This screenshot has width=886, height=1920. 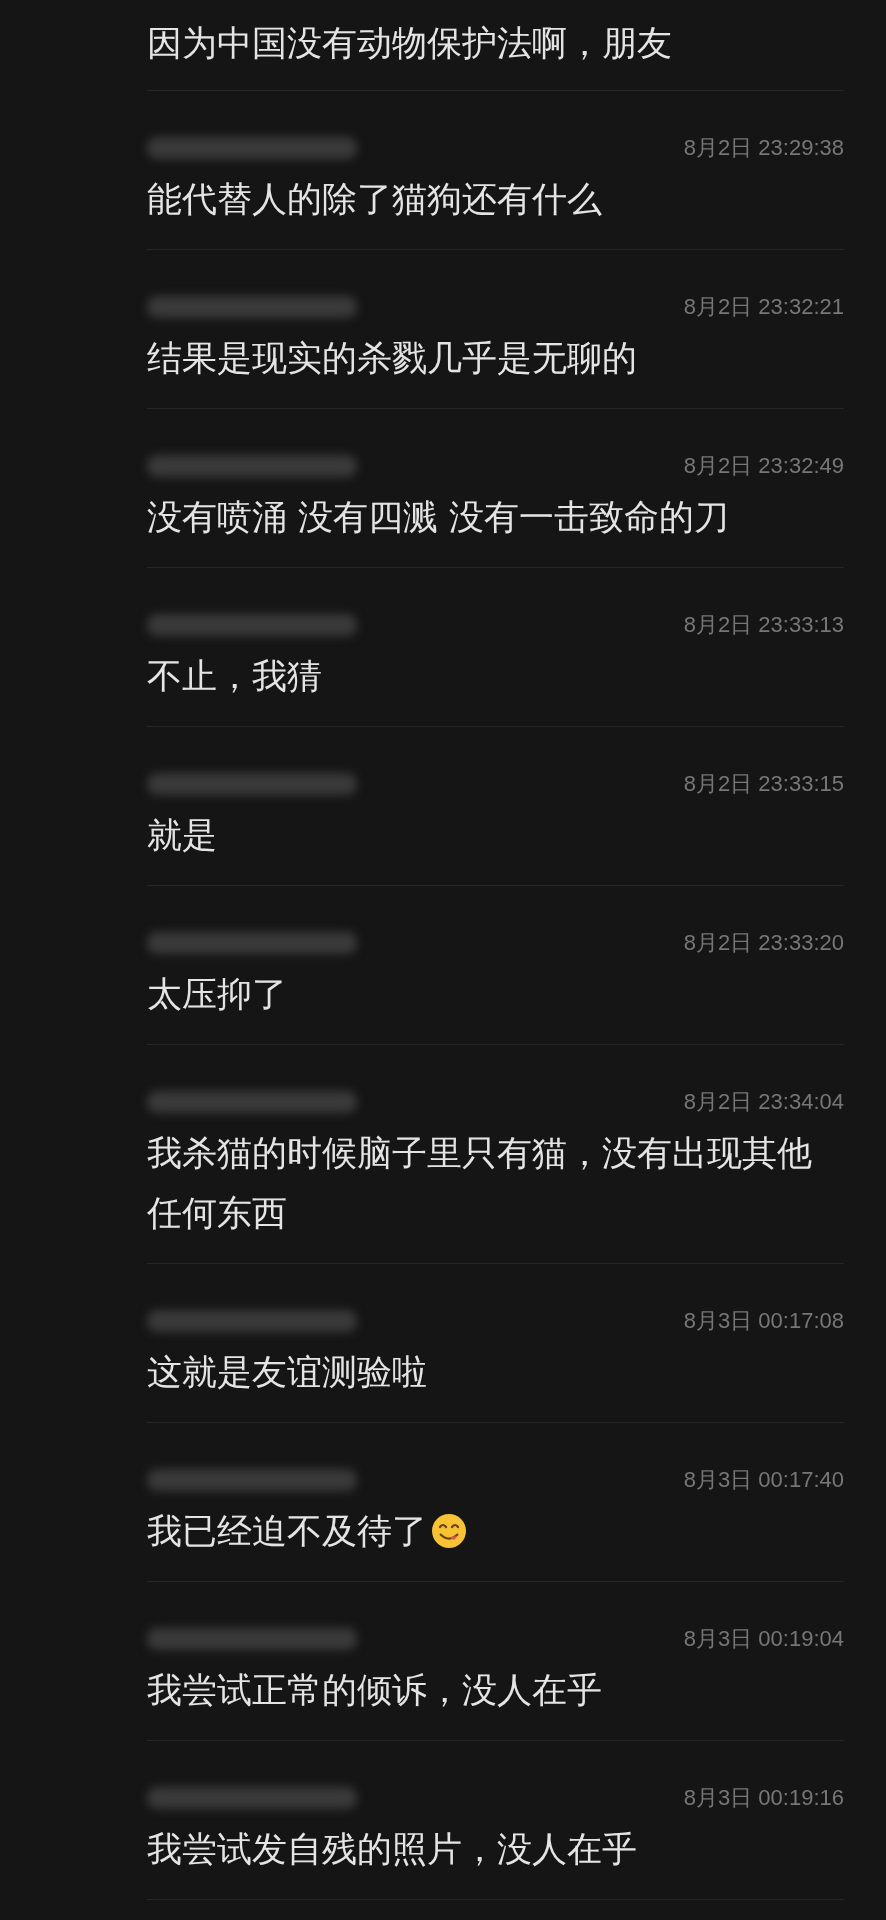 What do you see at coordinates (763, 1480) in the screenshot?
I see `timestamp: 8月3日 00:17:40` at bounding box center [763, 1480].